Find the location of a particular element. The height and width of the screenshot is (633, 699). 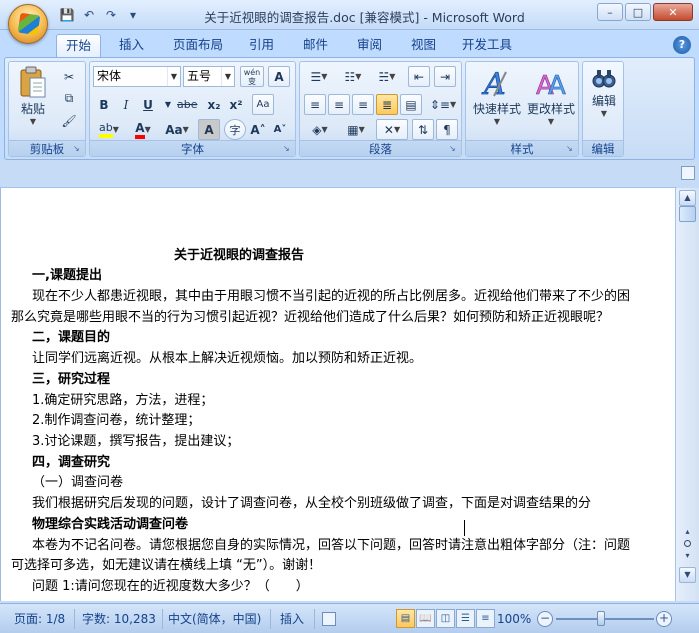

char-shading-button: A is located at coordinates (209, 129).